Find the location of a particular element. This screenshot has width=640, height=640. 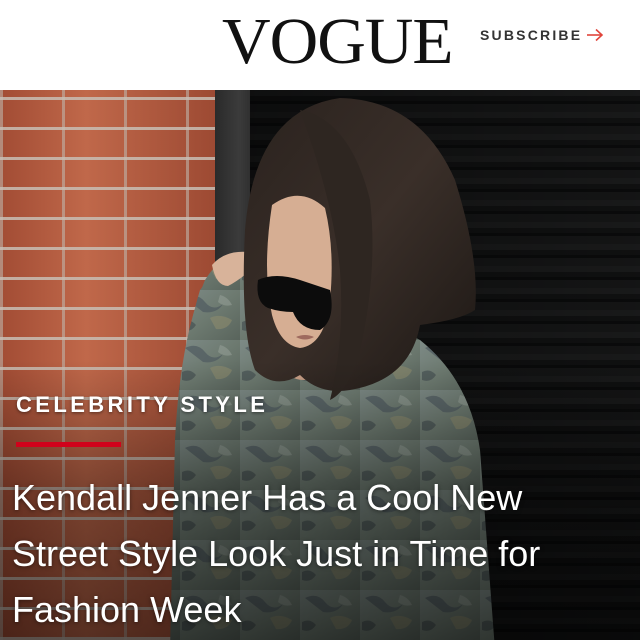

category-label: CELEBRITY STYLE is located at coordinates (142, 405).